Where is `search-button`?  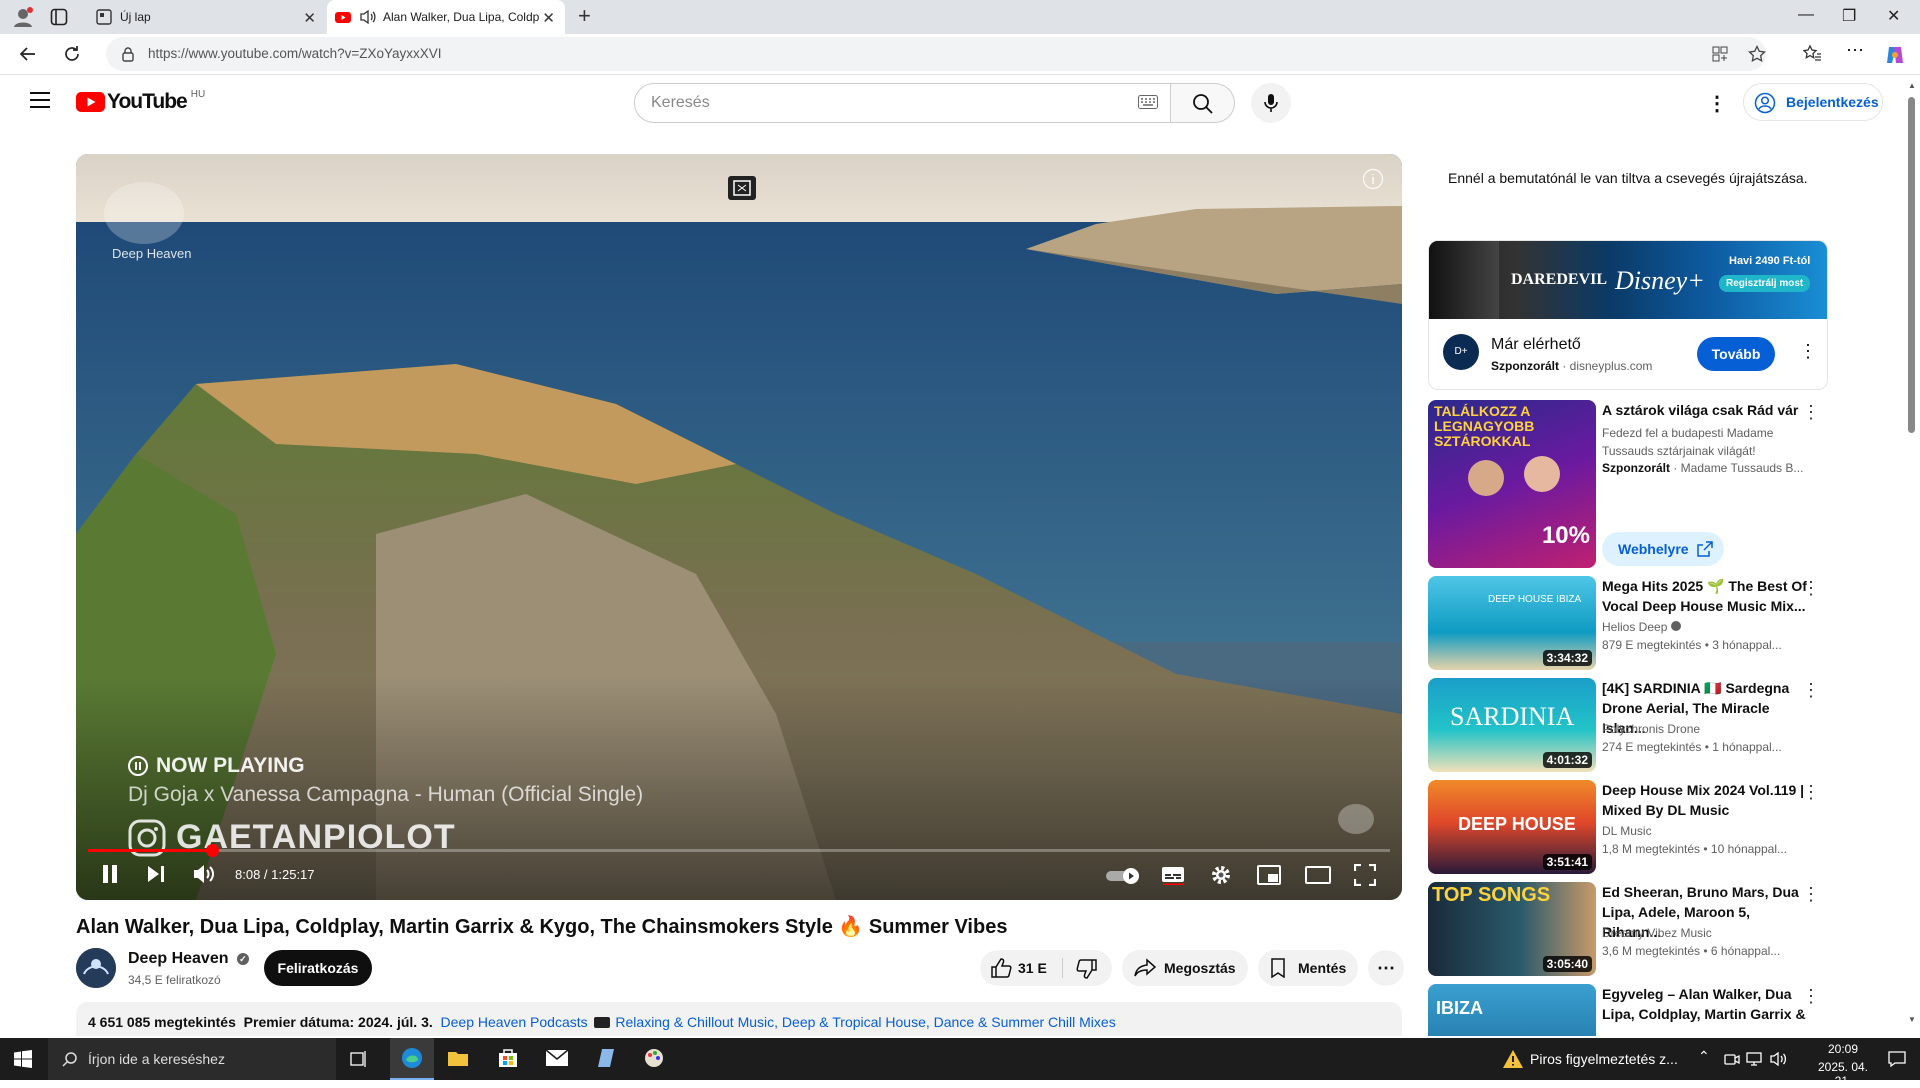 search-button is located at coordinates (1203, 103).